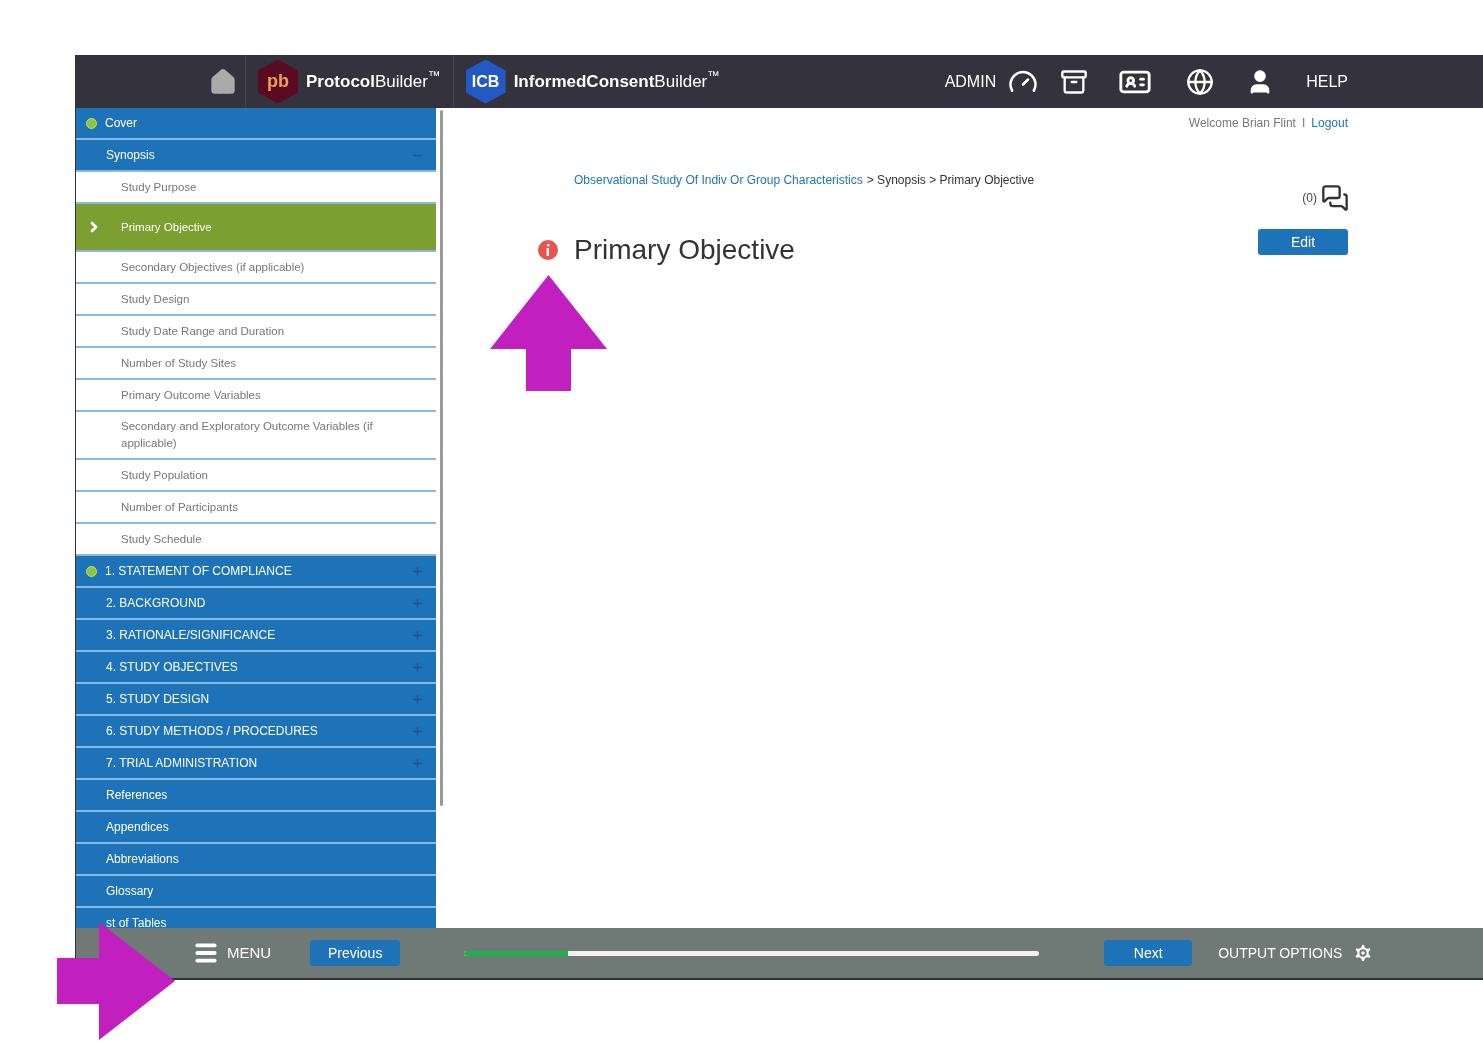 The width and height of the screenshot is (1483, 1045). What do you see at coordinates (256, 668) in the screenshot?
I see `section-item: 4. STUDY OBJECTIVES` at bounding box center [256, 668].